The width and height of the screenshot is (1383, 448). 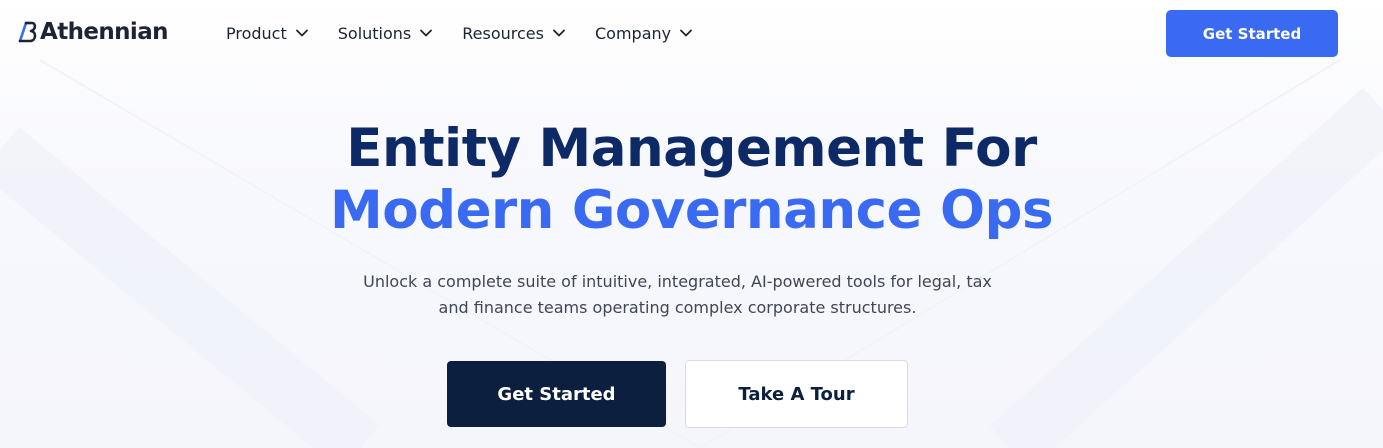 What do you see at coordinates (104, 32) in the screenshot?
I see `brand-name: Athennian` at bounding box center [104, 32].